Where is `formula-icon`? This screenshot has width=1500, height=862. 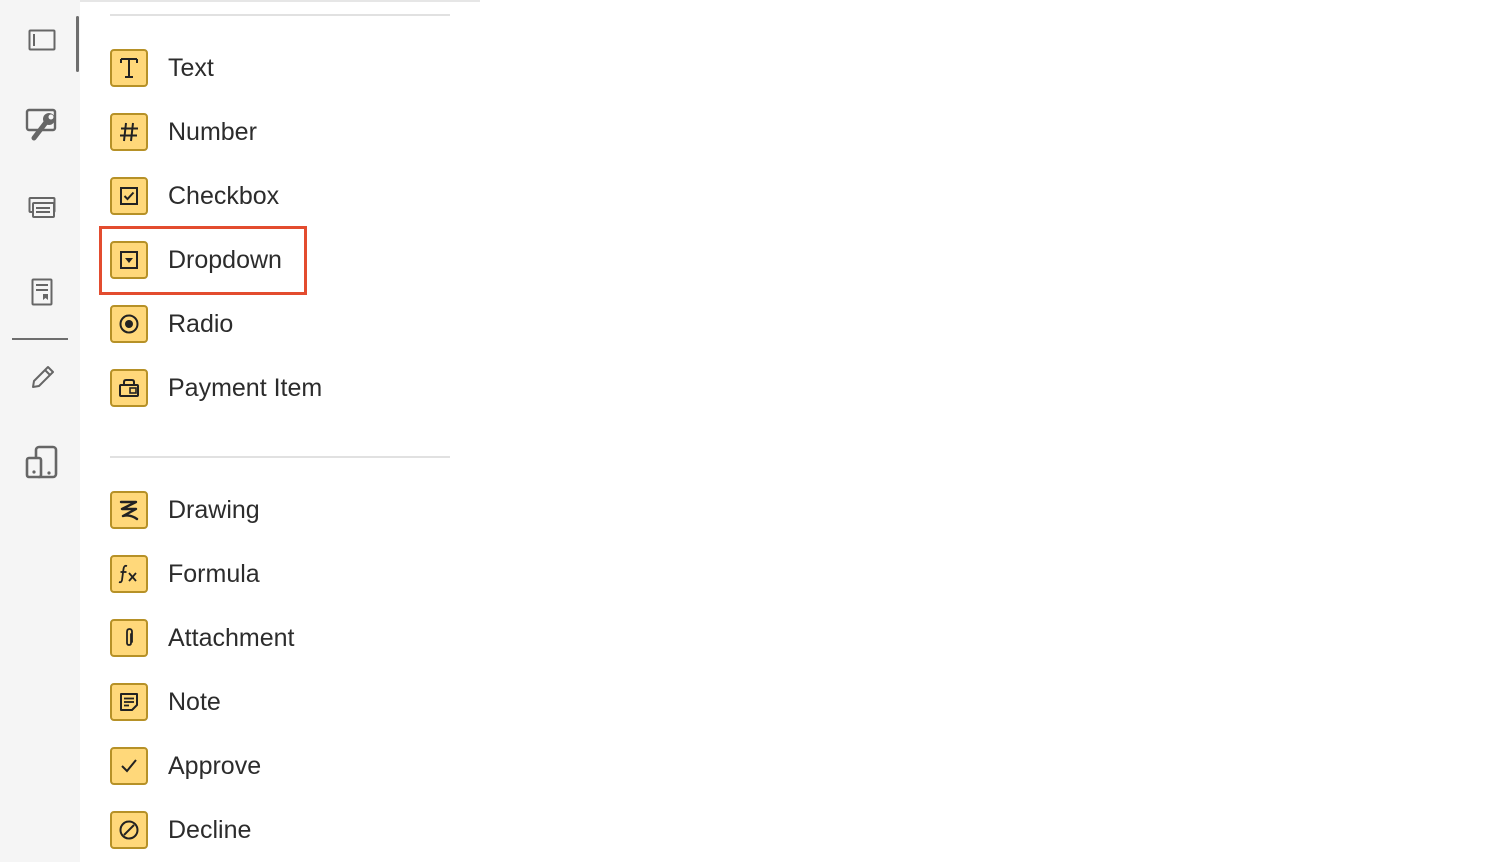
formula-icon is located at coordinates (129, 574).